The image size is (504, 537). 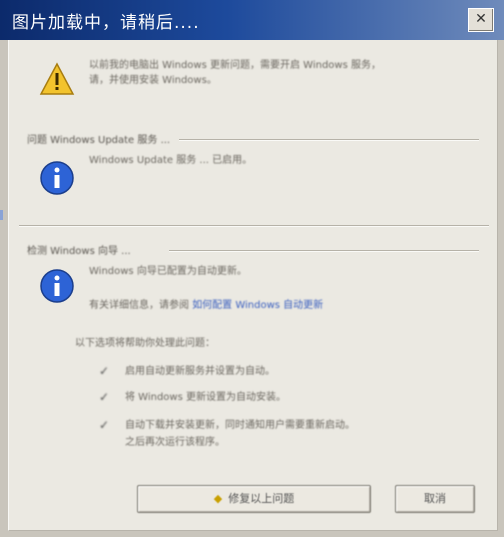 I want to click on fix-button: ◆ 修复以上问题, so click(x=254, y=499).